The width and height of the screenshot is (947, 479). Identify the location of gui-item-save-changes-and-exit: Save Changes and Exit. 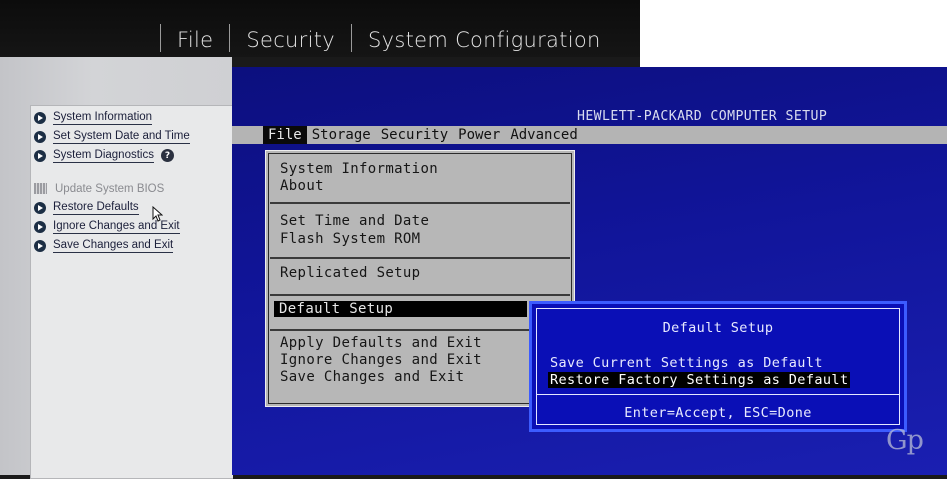
(132, 245).